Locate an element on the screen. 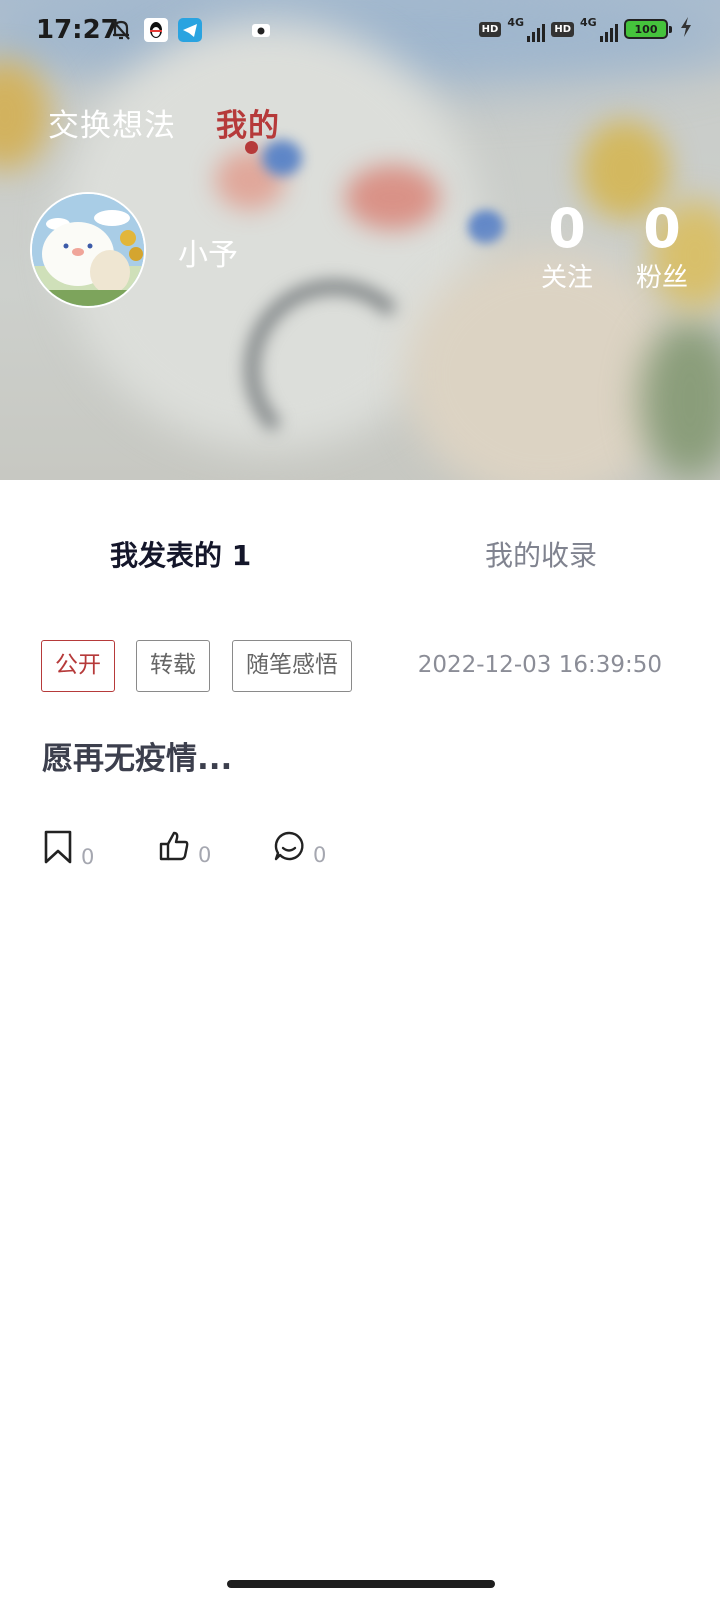 Image resolution: width=720 pixels, height=1600 pixels. battery-icon: 100 is located at coordinates (648, 29).